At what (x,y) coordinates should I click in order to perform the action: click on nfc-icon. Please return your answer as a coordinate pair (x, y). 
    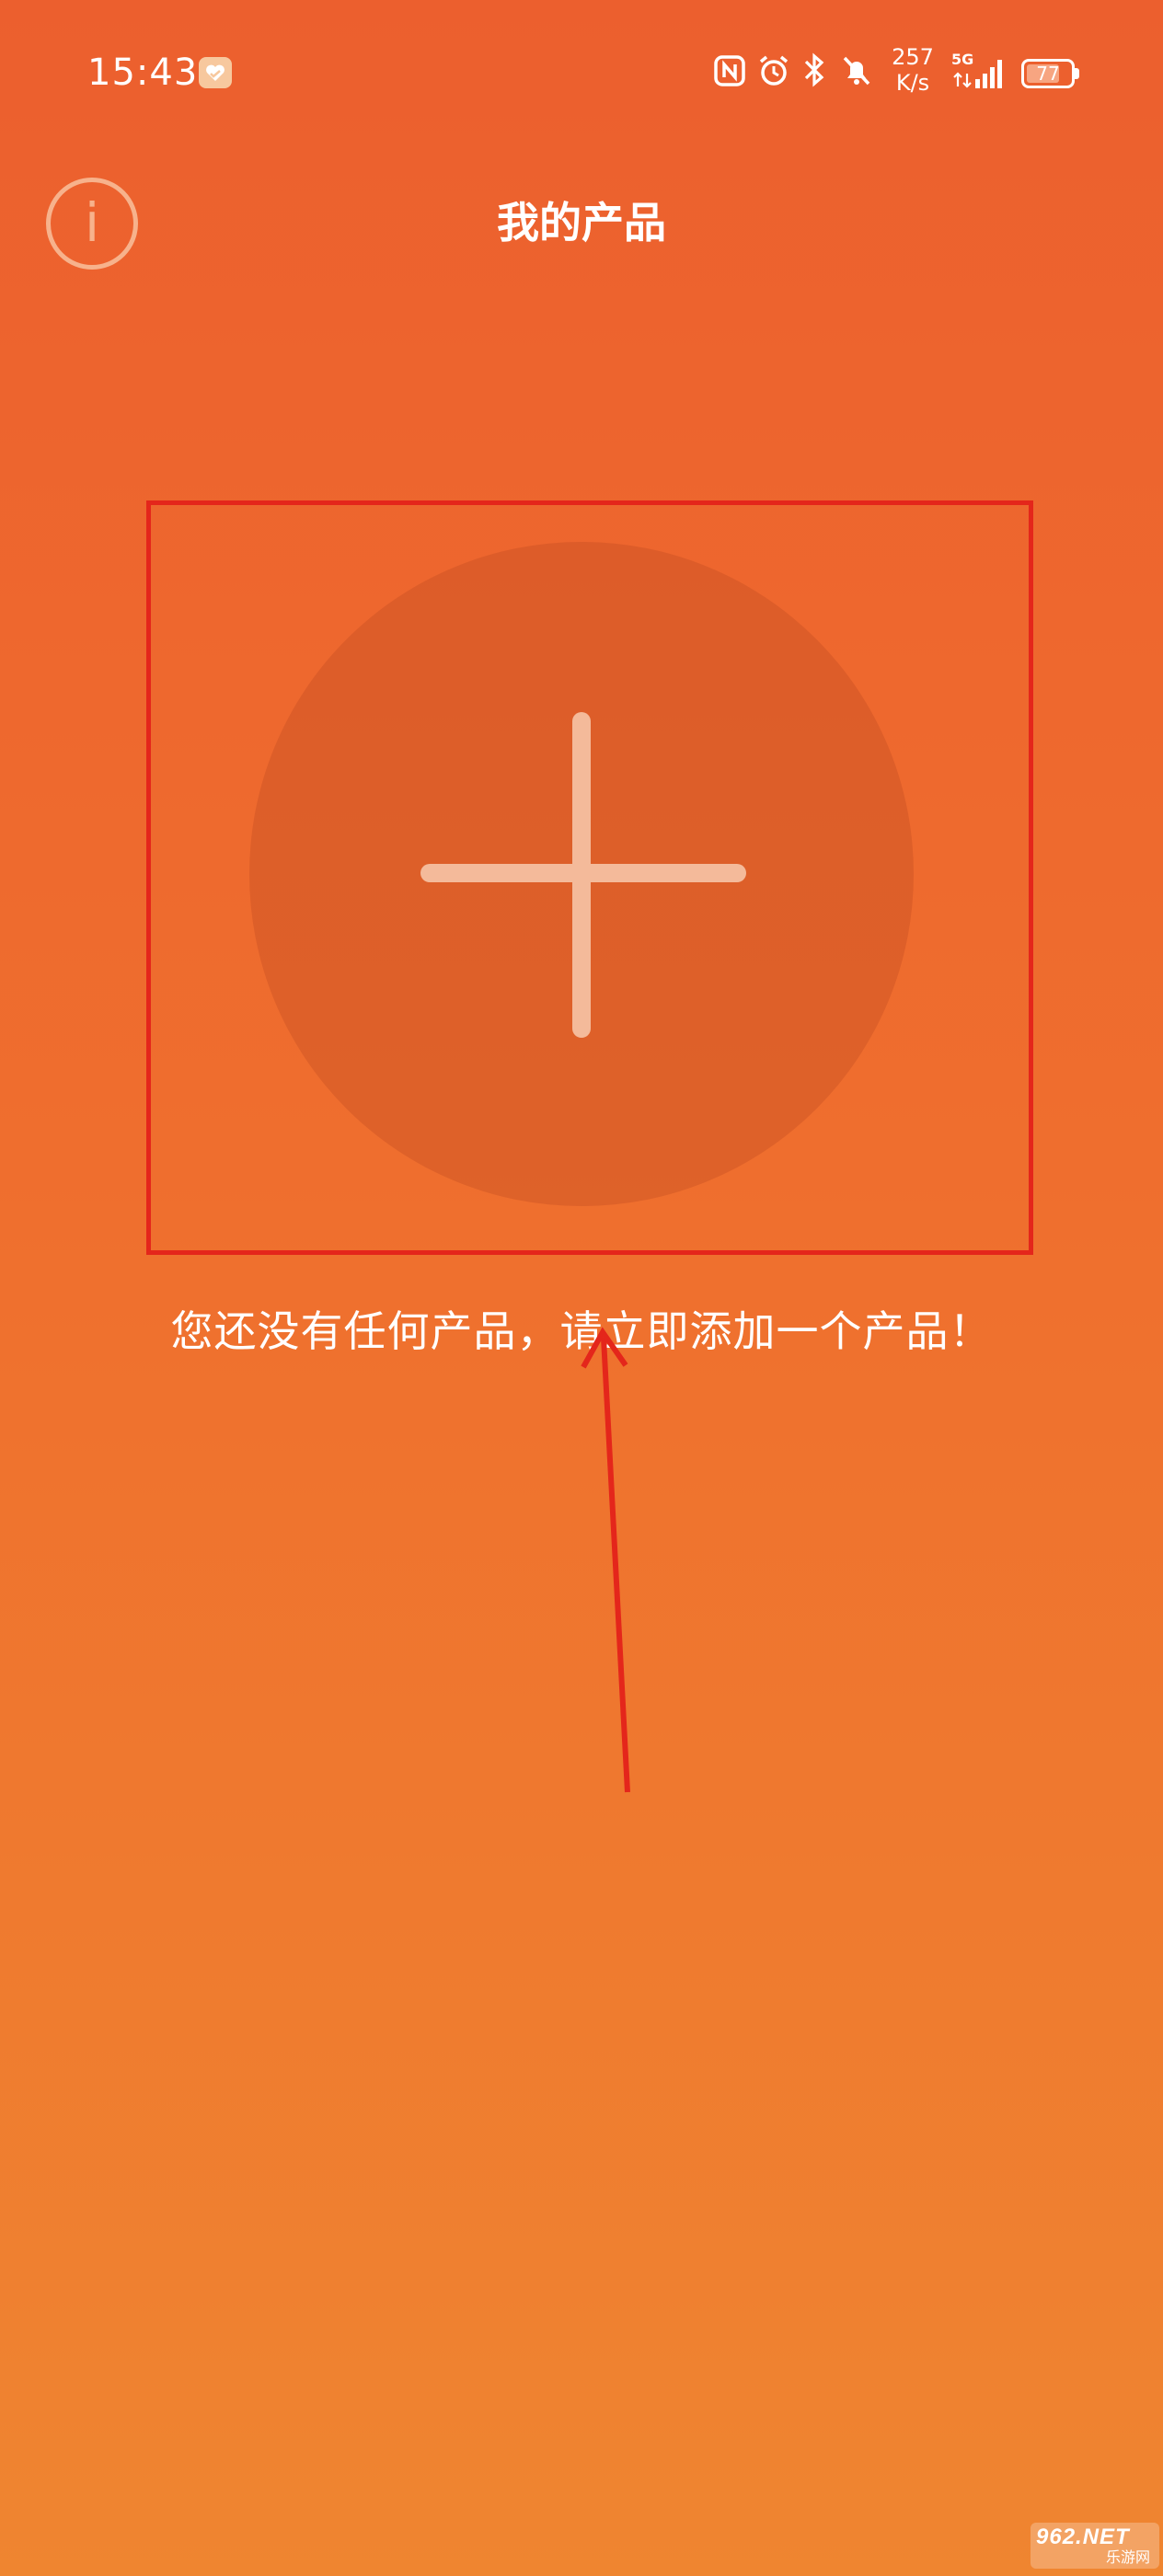
    Looking at the image, I should click on (729, 72).